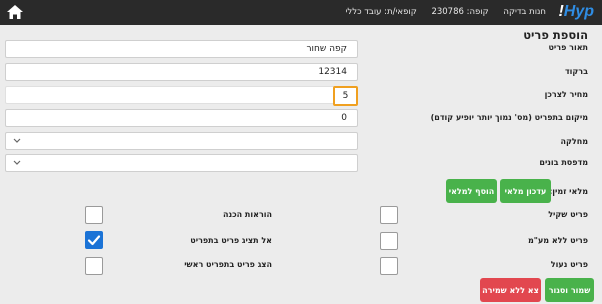  What do you see at coordinates (525, 191) in the screenshot?
I see `update-stock-button: עדכון מלאי` at bounding box center [525, 191].